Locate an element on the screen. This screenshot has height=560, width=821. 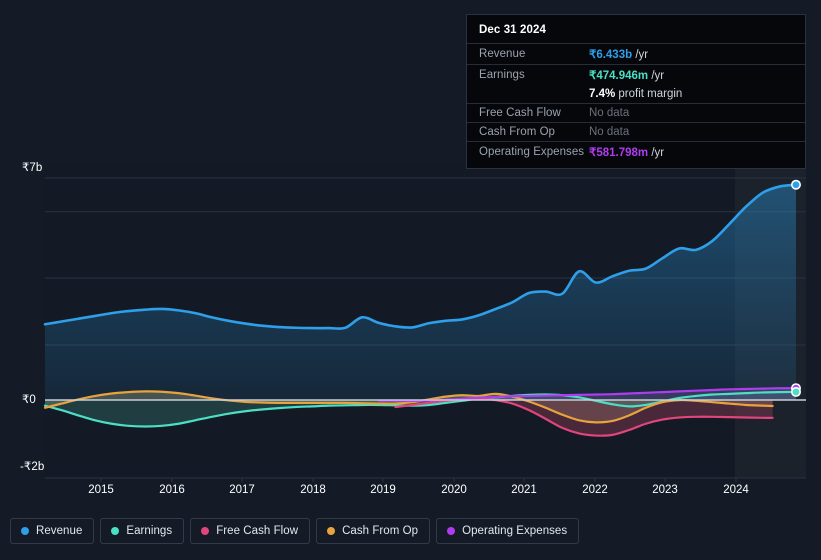
legend-item-label: Cash From Op is located at coordinates (380, 531).